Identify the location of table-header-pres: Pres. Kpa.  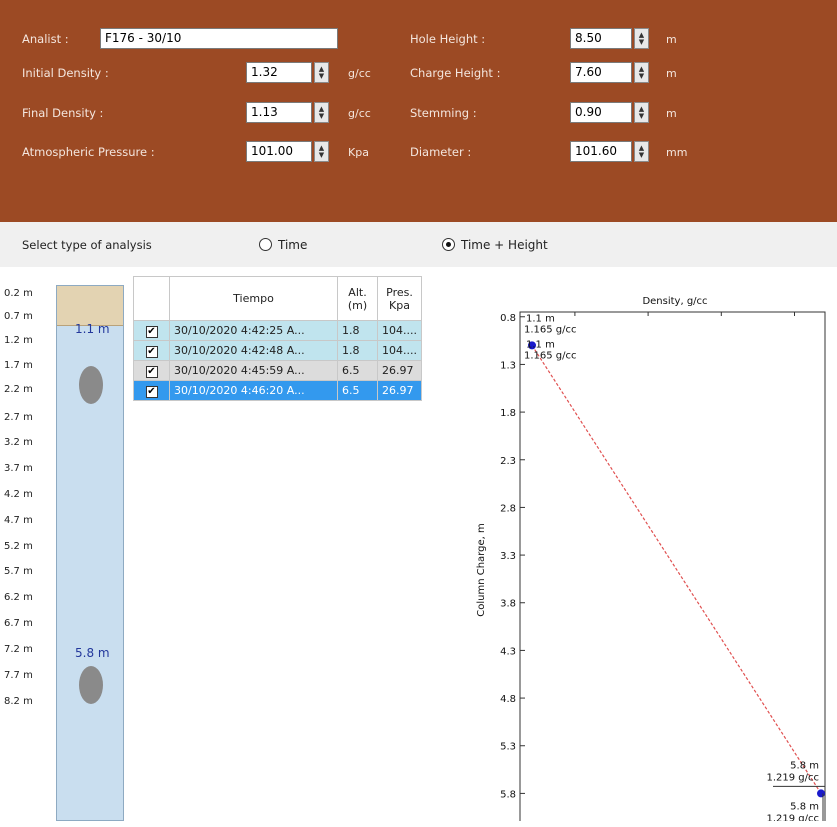
(399, 298).